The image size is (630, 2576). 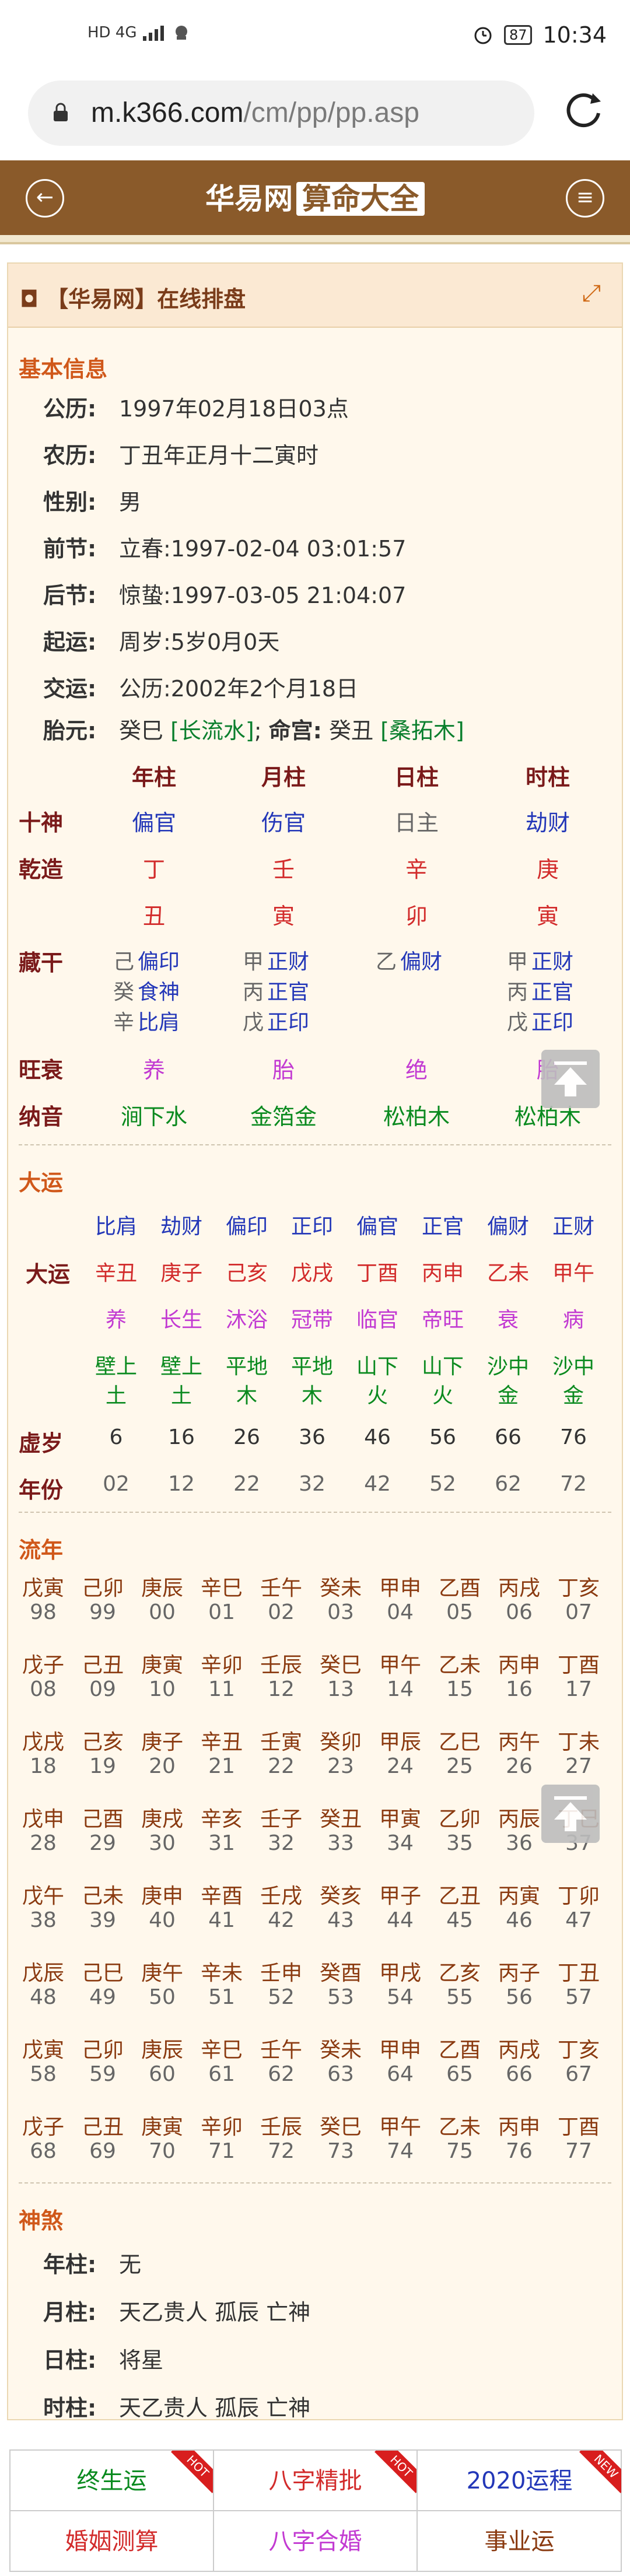 What do you see at coordinates (547, 777) in the screenshot?
I see `pillar-header: 时柱` at bounding box center [547, 777].